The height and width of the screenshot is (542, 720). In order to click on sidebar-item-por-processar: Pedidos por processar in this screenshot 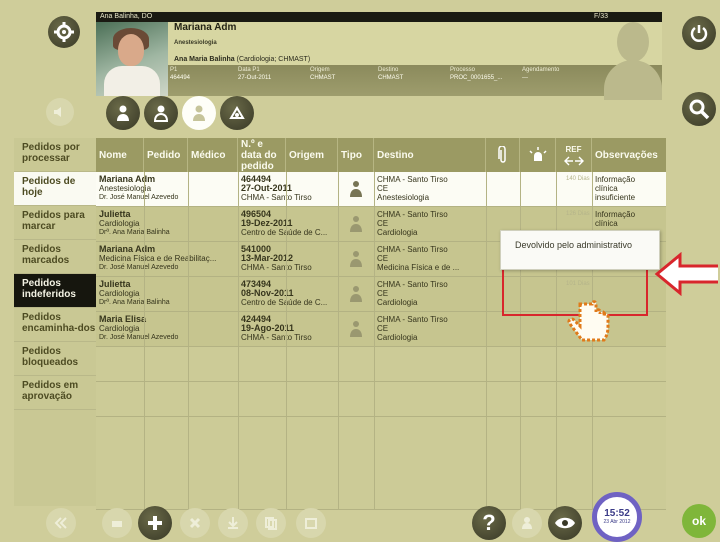, I will do `click(55, 155)`.